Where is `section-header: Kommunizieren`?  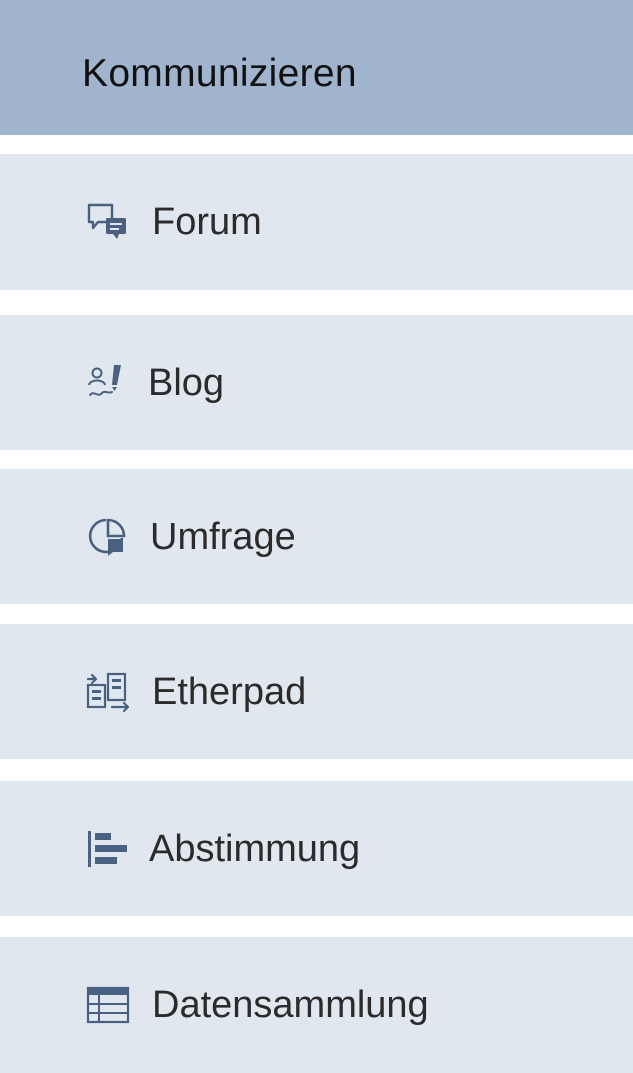
section-header: Kommunizieren is located at coordinates (316, 67).